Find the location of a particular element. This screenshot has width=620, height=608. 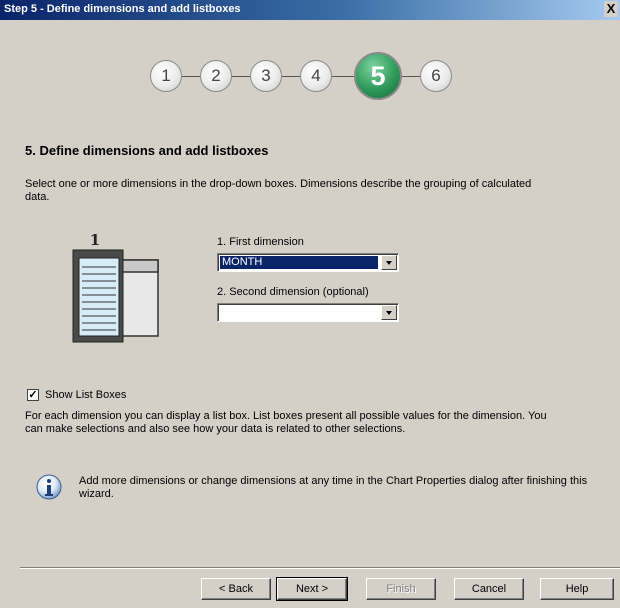

first-dimension-label: 1. First dimension is located at coordinates (260, 242).